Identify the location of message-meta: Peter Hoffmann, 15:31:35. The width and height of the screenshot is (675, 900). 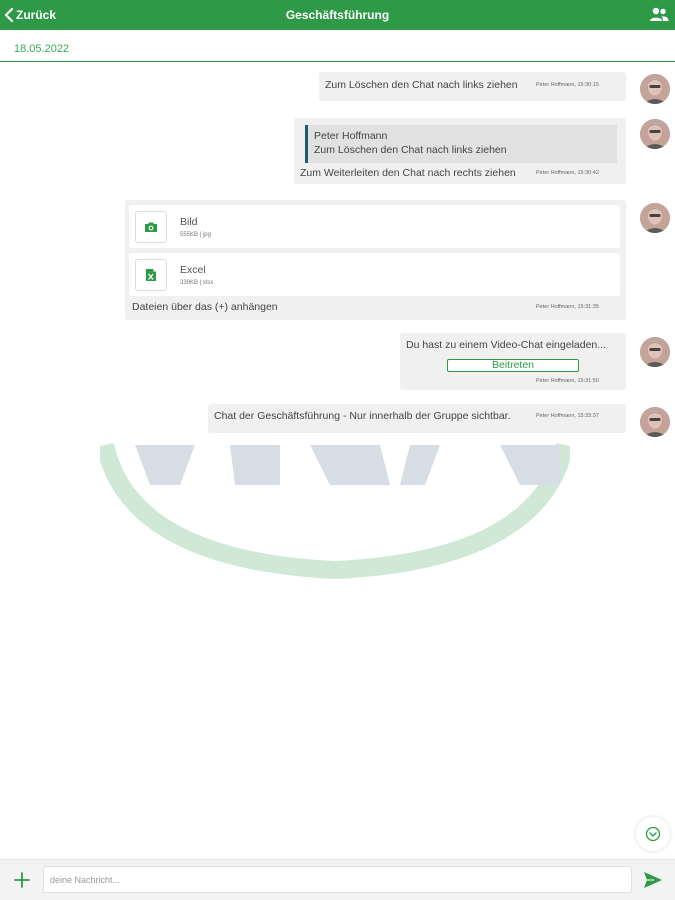
(567, 307).